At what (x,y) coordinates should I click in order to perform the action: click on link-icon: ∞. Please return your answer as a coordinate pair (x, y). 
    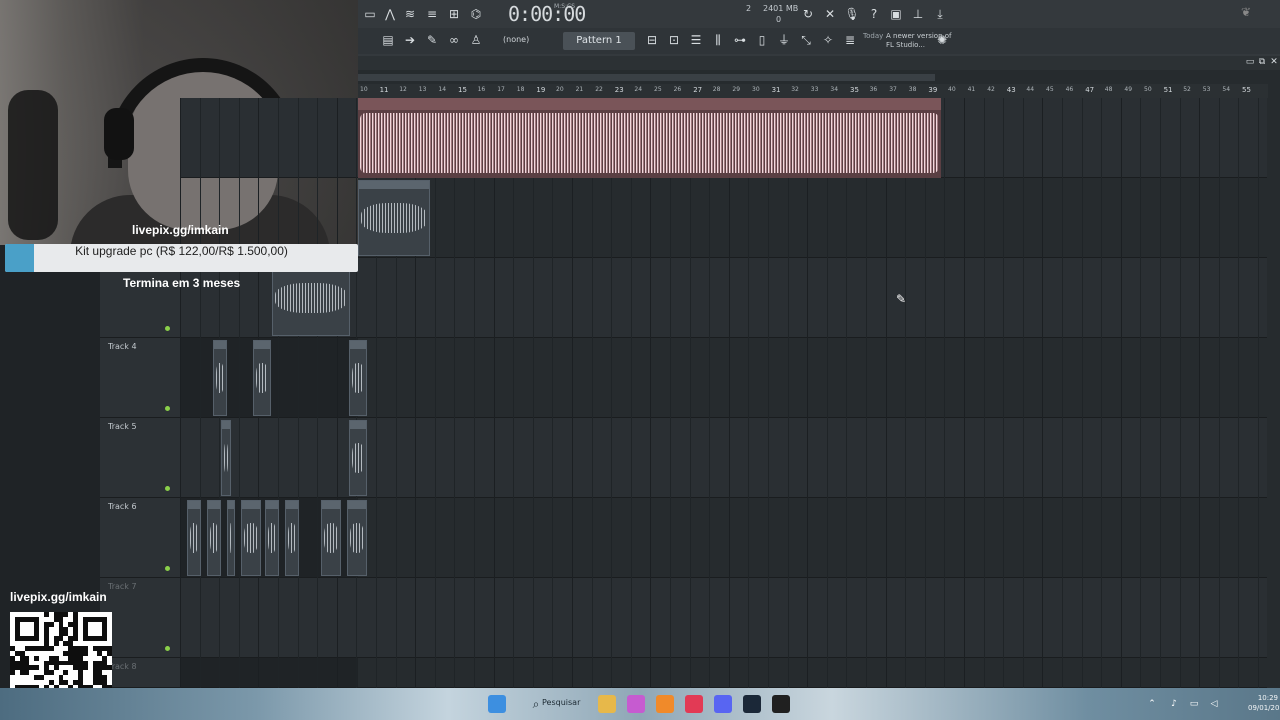
    Looking at the image, I should click on (454, 40).